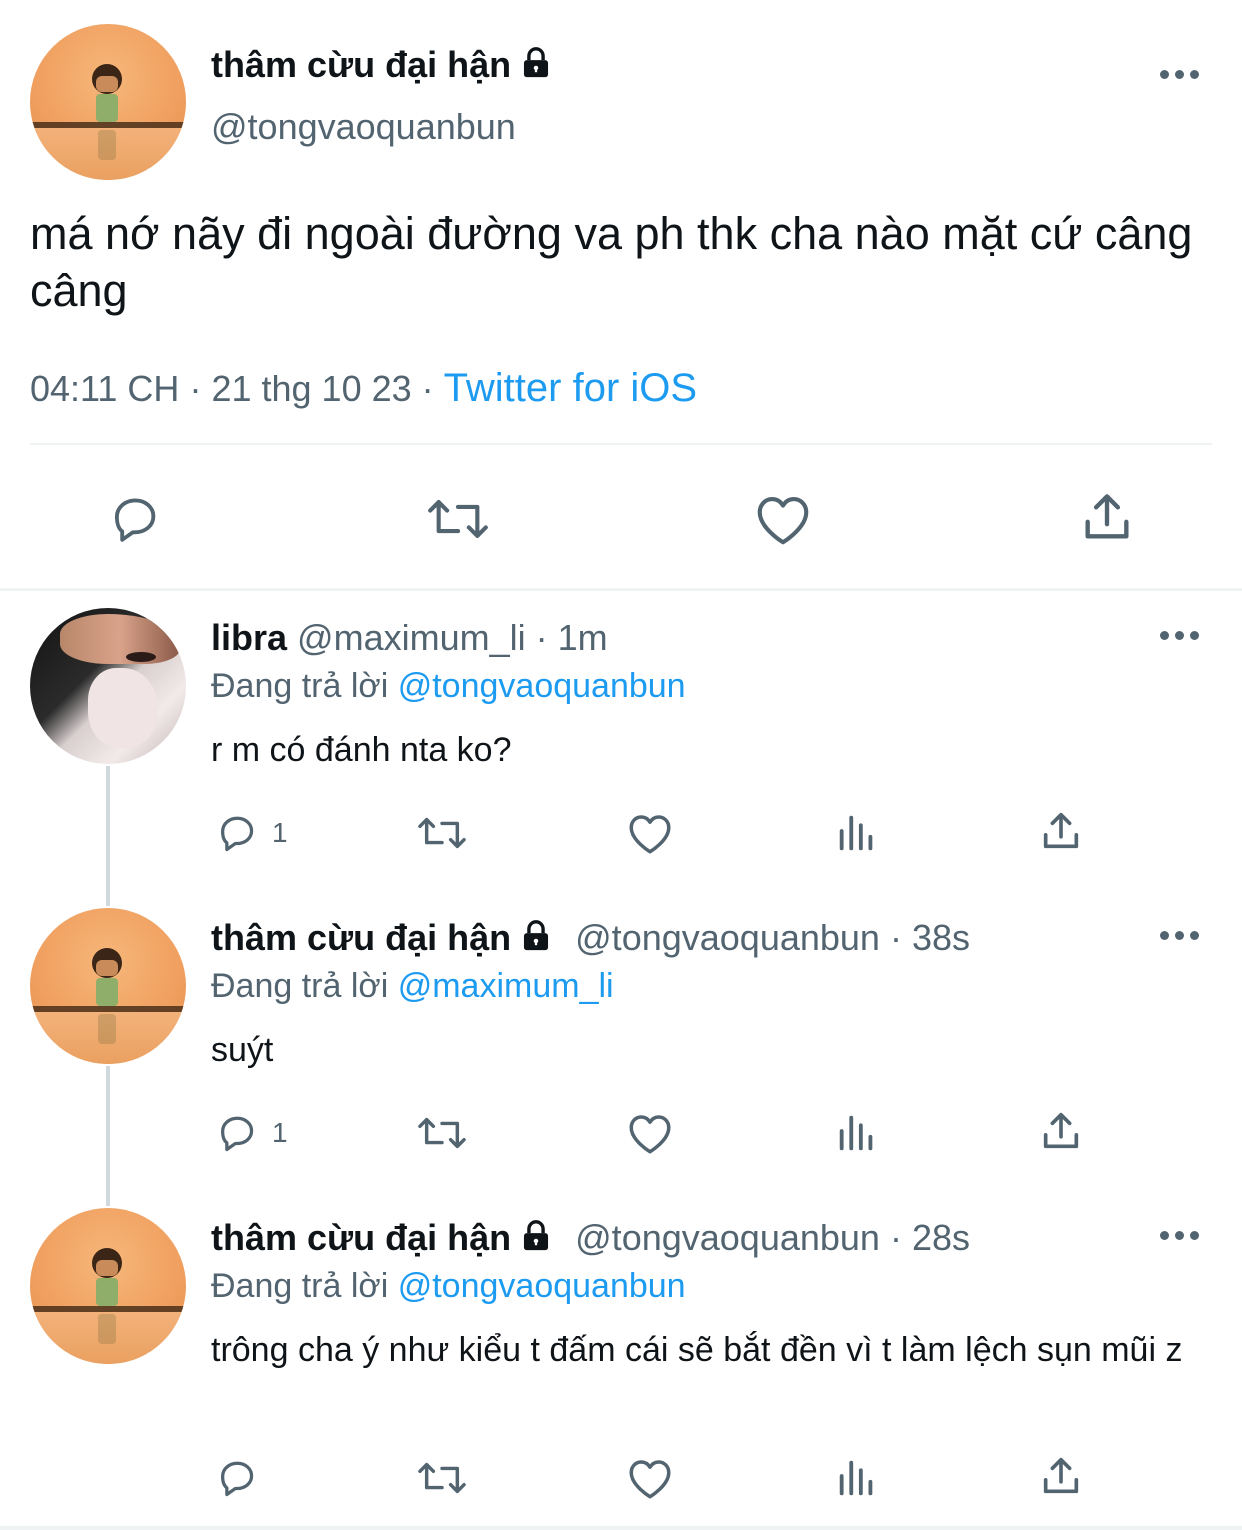  I want to click on divider, so click(621, 444).